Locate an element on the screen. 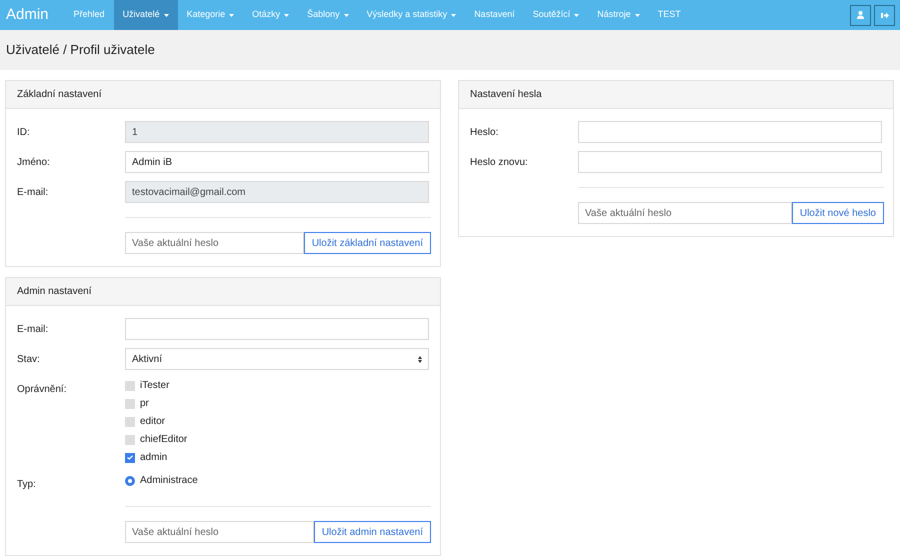 The height and width of the screenshot is (560, 900). brand: Admin is located at coordinates (27, 15).